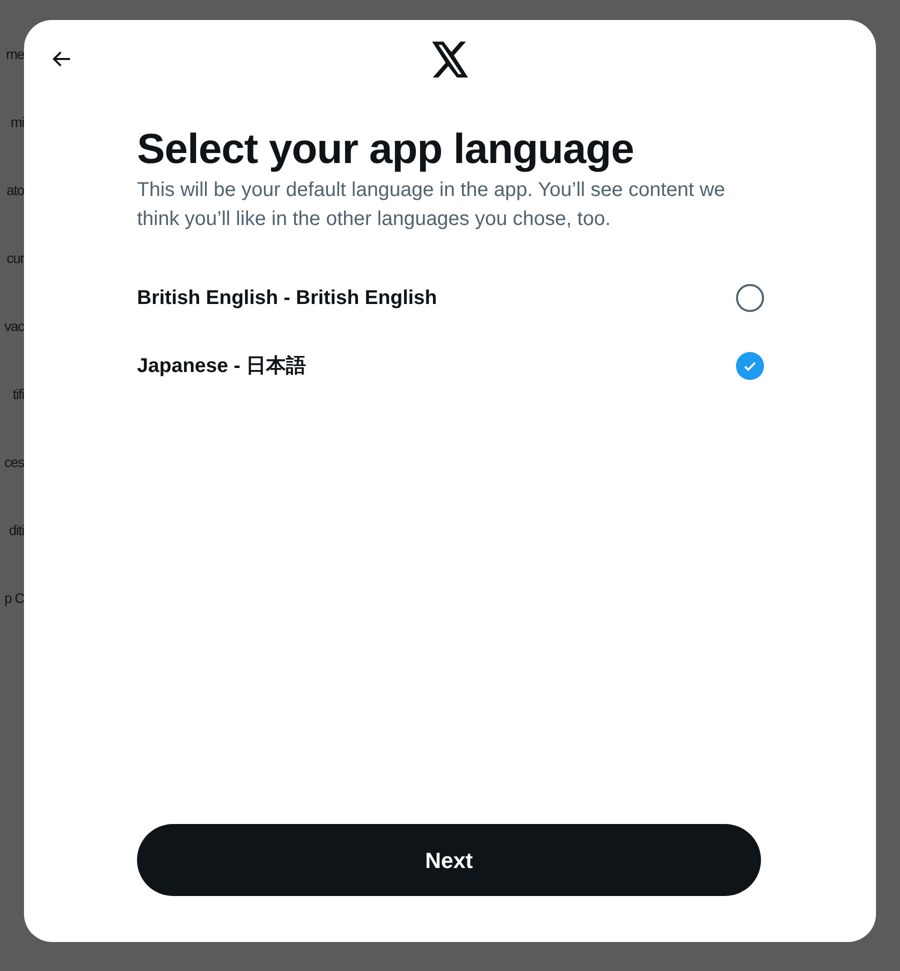 The width and height of the screenshot is (900, 971). Describe the element at coordinates (431, 205) in the screenshot. I see `dialog-description: This will be your default language in the app. You’ll see content we think you’ll like in the other languages you chose, too.` at that location.